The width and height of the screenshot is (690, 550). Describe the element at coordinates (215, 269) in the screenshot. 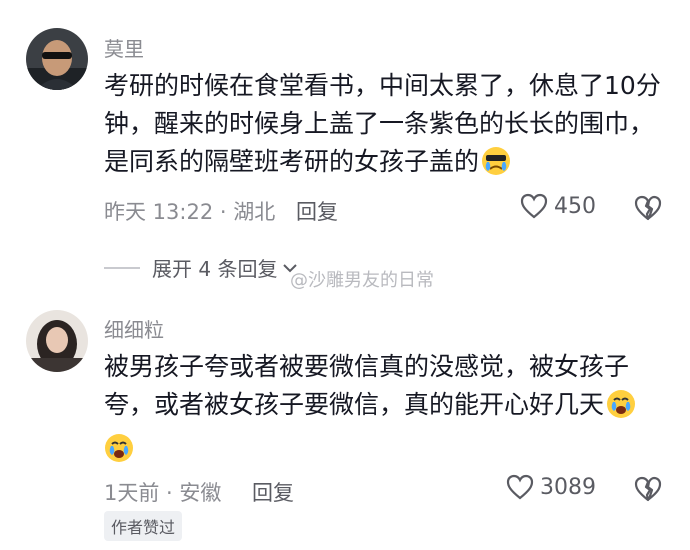

I see `expand-replies-label: 展开 4 条回复` at that location.